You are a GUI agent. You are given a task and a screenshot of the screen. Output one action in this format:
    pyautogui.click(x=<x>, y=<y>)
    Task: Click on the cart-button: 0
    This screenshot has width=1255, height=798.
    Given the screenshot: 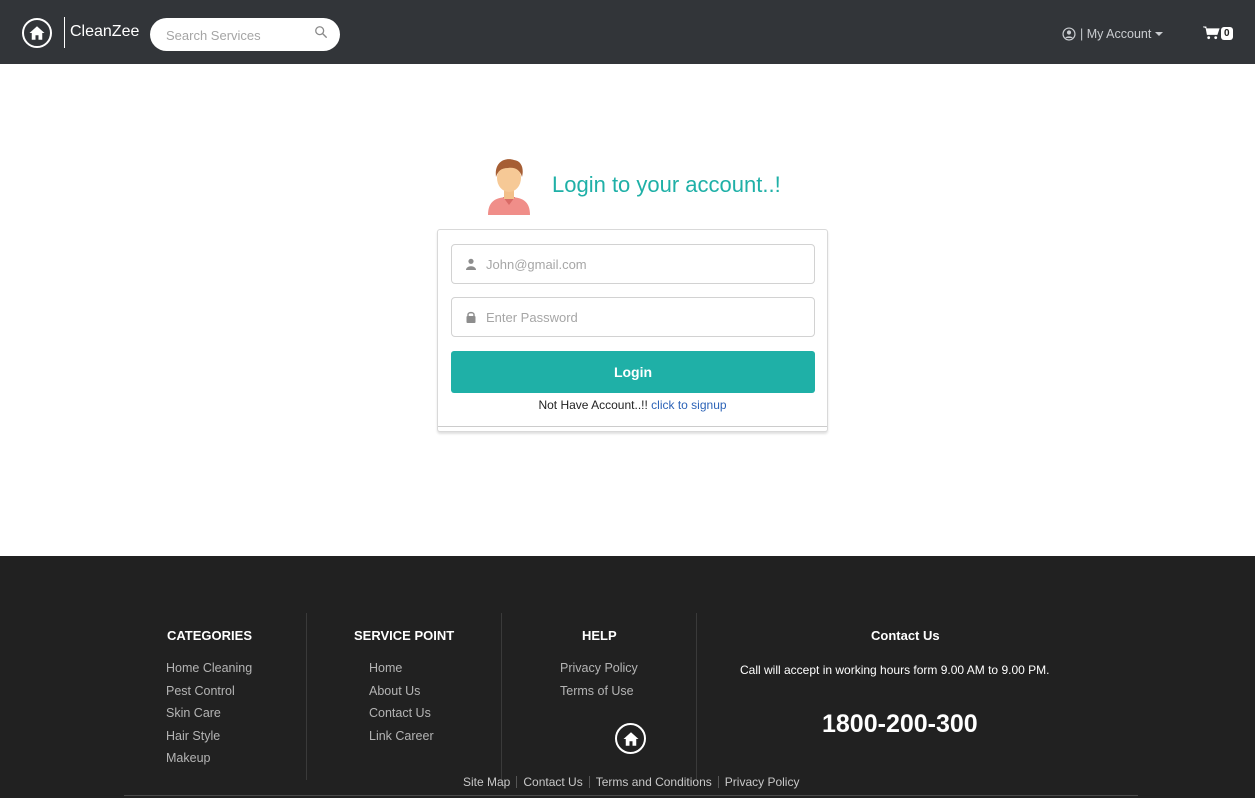 What is the action you would take?
    pyautogui.click(x=1218, y=33)
    